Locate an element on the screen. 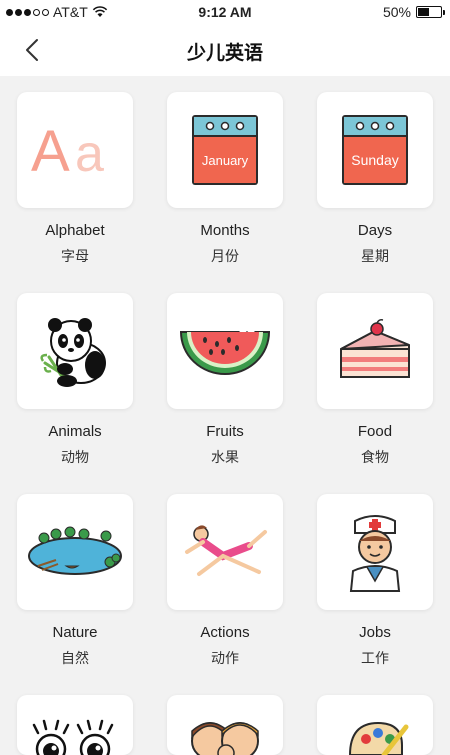  family-card is located at coordinates (225, 725).